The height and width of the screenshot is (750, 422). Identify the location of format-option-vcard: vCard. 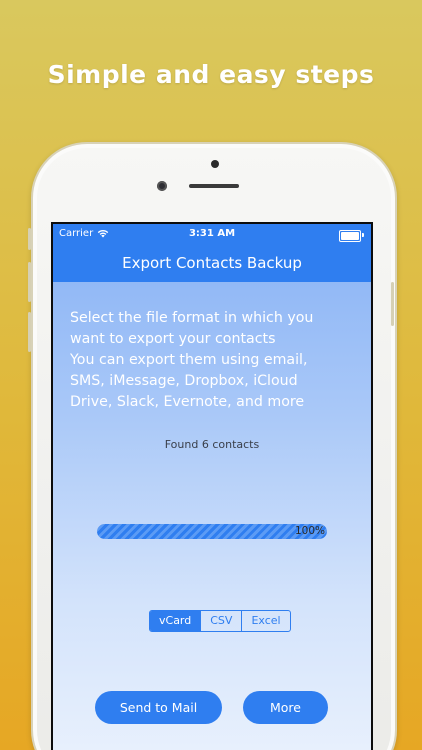
(176, 621).